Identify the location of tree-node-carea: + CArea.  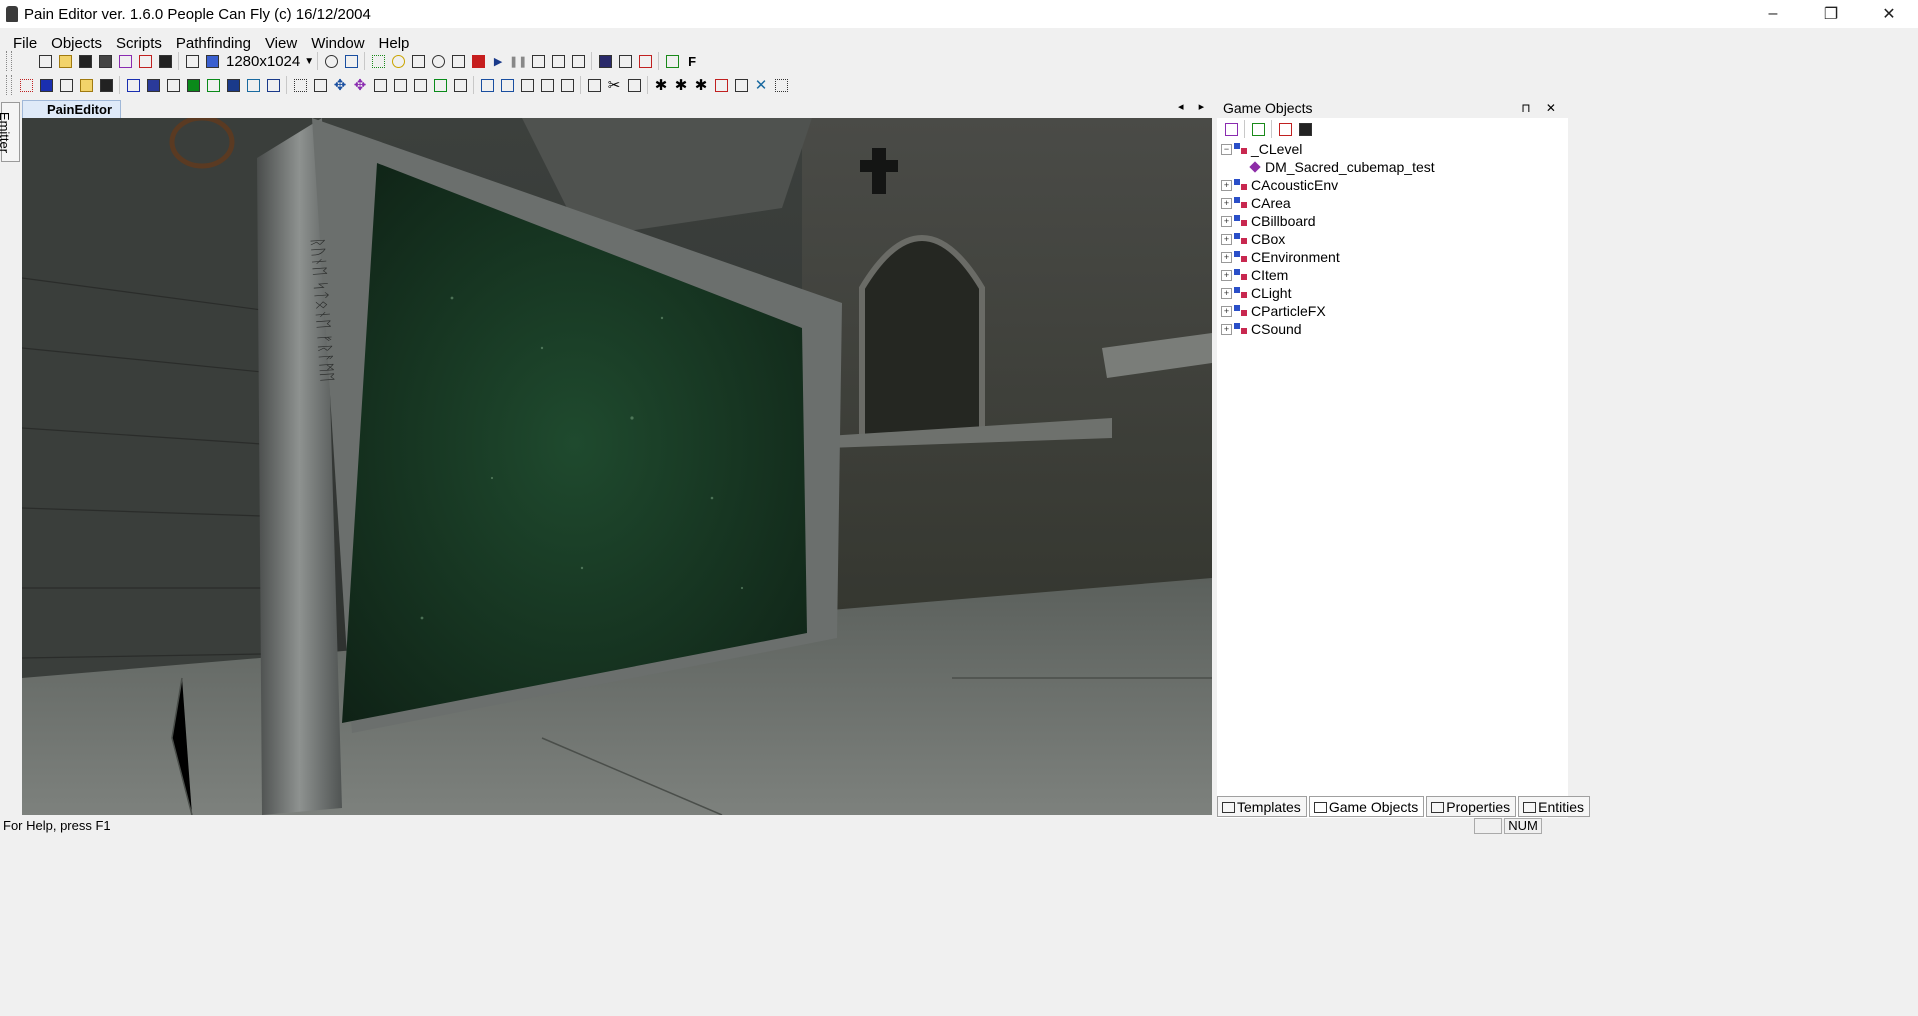
(1394, 203).